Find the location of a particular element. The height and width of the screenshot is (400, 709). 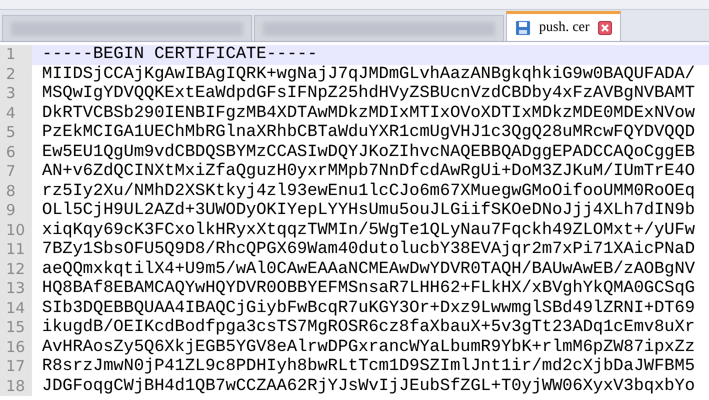

line-number: 8 is located at coordinates (16, 191).